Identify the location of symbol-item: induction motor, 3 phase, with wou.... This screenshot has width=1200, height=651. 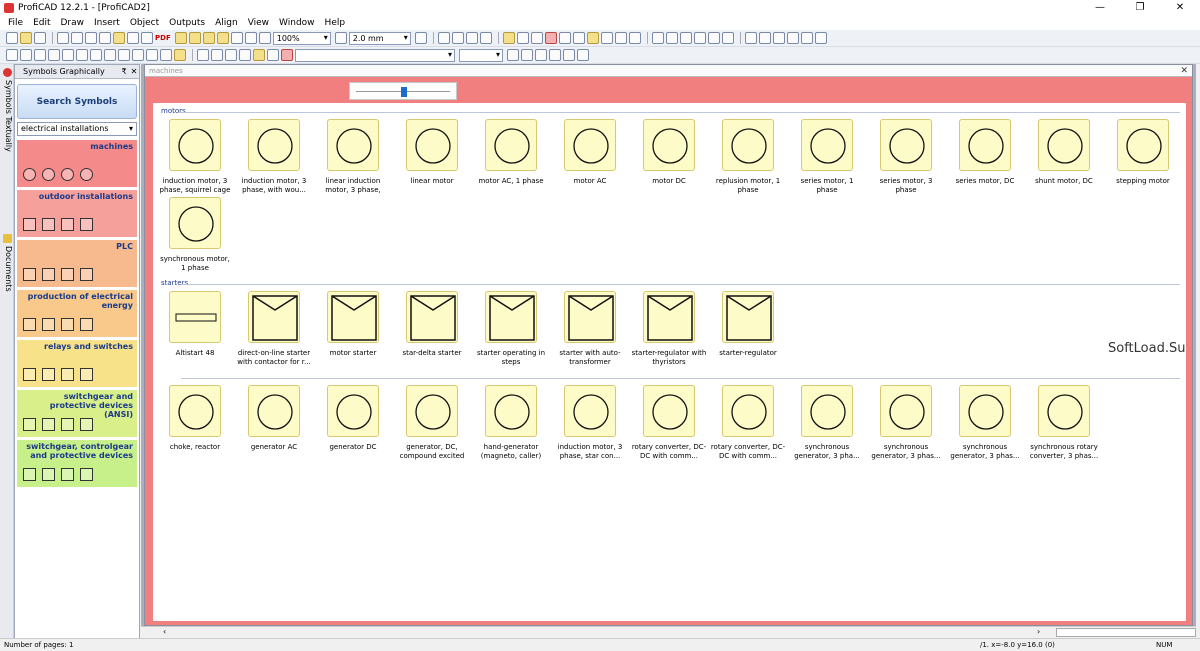
(274, 157).